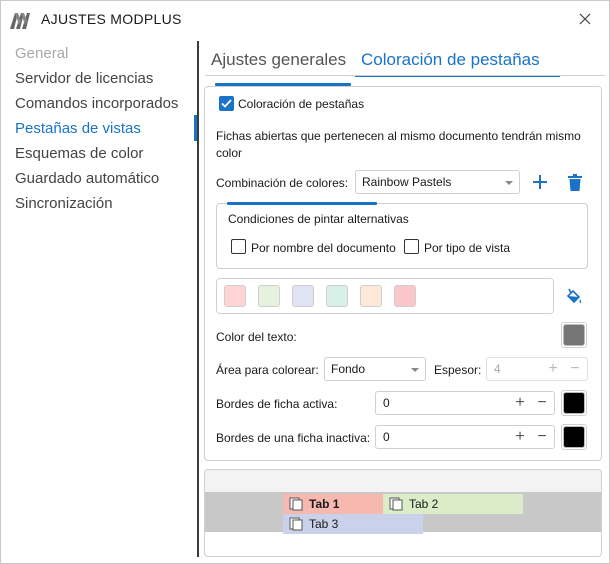 This screenshot has height=564, width=610. I want to click on tab-tab-coloring: Coloración de pestañas, so click(450, 60).